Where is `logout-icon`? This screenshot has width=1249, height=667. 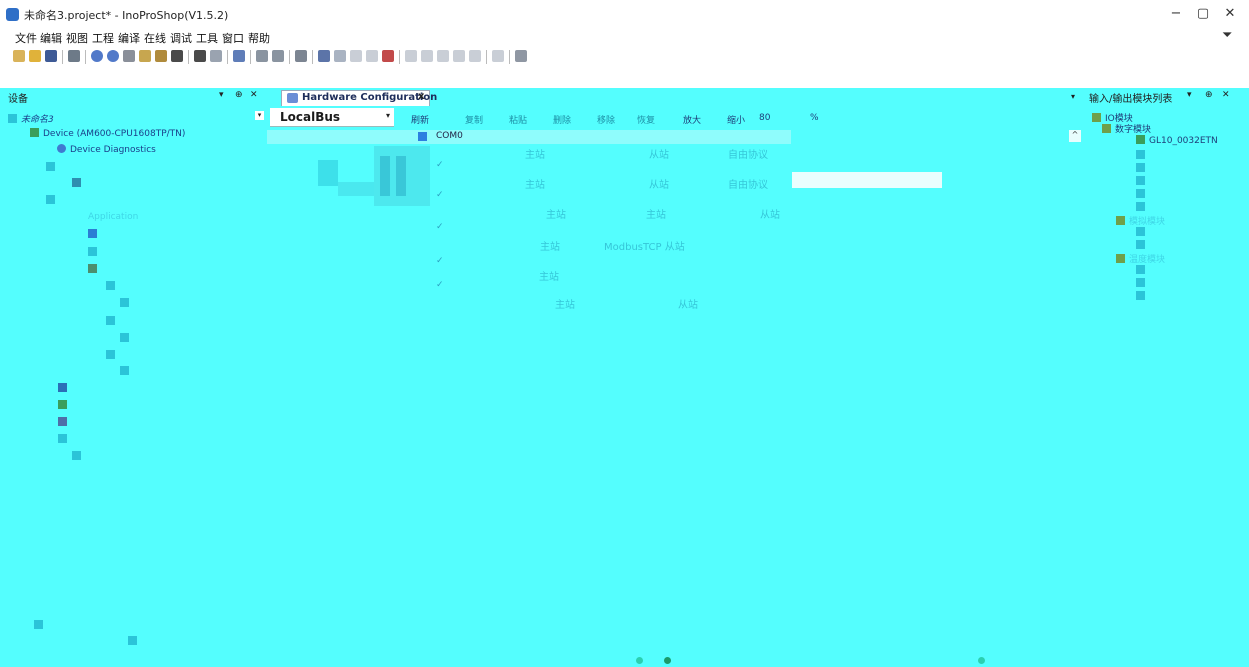 logout-icon is located at coordinates (340, 56).